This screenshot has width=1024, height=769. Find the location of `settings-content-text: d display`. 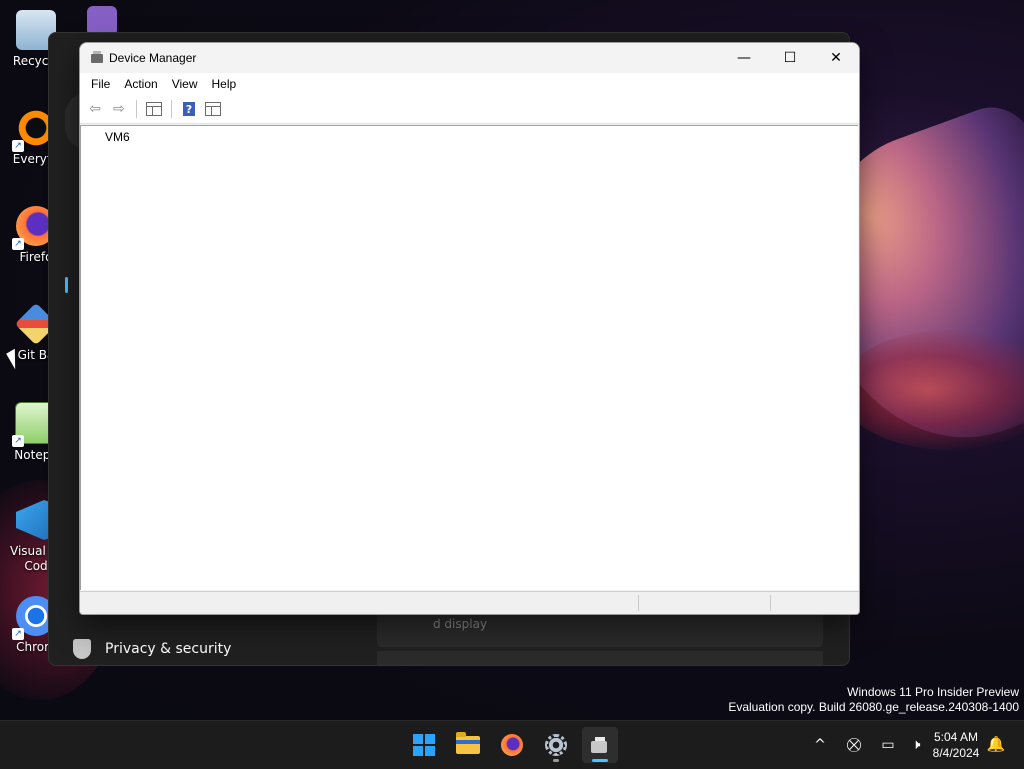

settings-content-text: d display is located at coordinates (460, 624).